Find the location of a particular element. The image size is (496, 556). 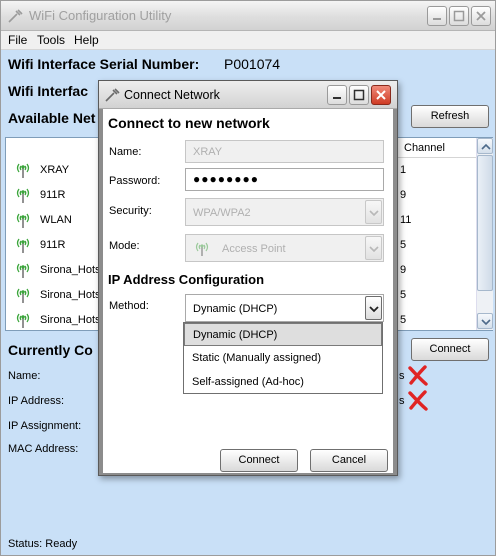

dialog-titlebar: Connect Network is located at coordinates (248, 95).